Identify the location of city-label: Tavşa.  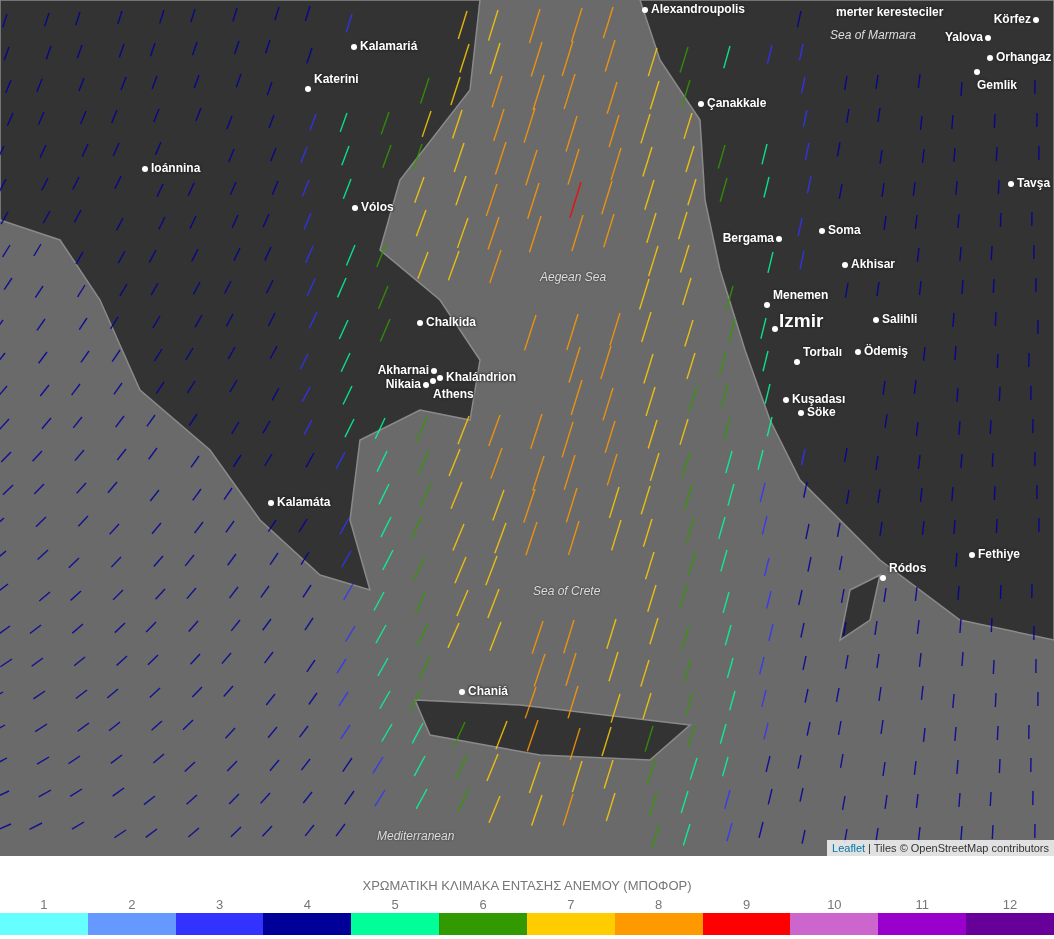
(1034, 183).